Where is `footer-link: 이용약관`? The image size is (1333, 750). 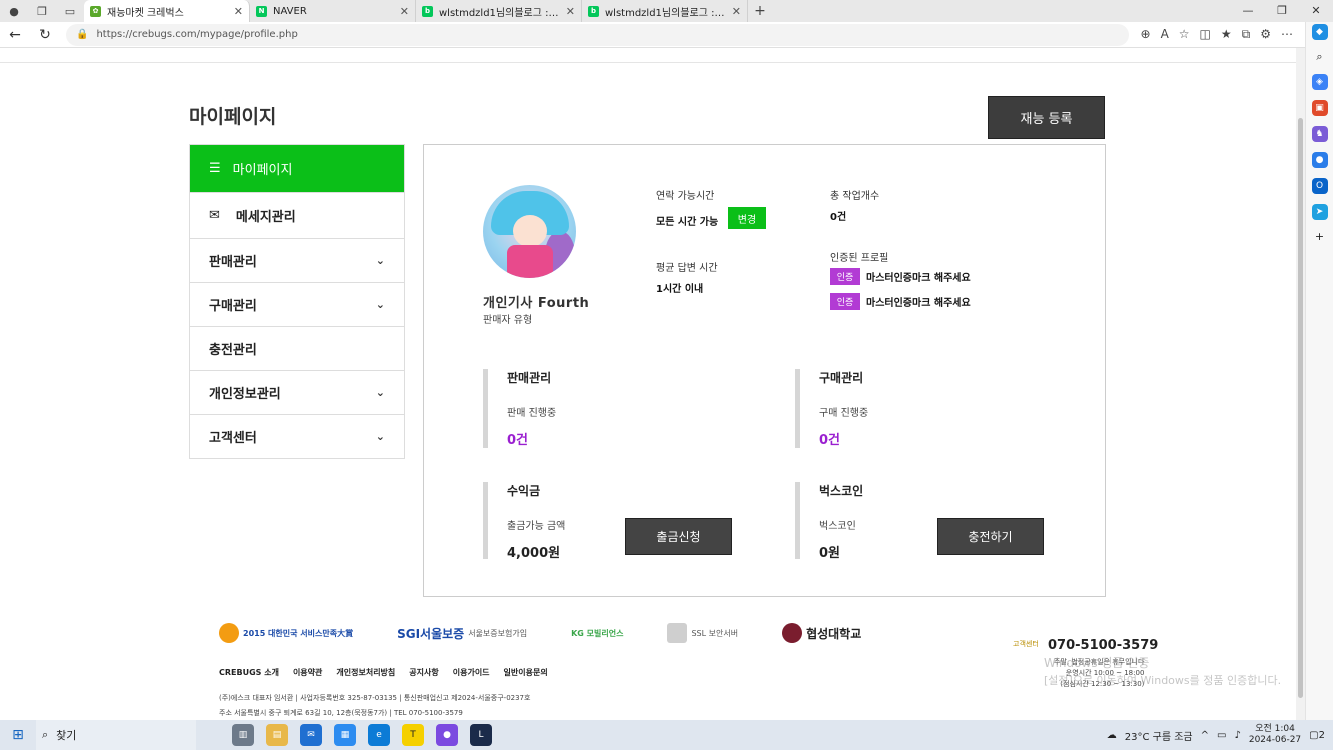
footer-link: 이용약관 is located at coordinates (307, 672).